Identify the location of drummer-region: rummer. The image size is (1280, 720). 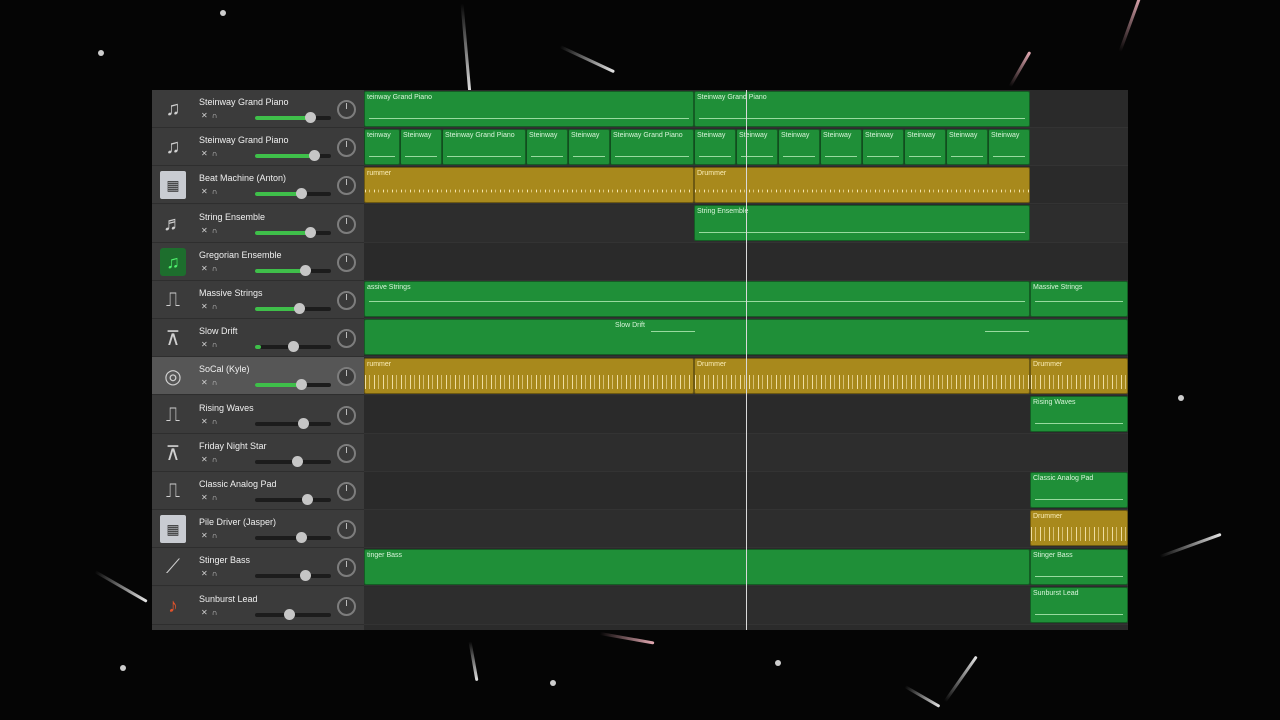
(529, 185).